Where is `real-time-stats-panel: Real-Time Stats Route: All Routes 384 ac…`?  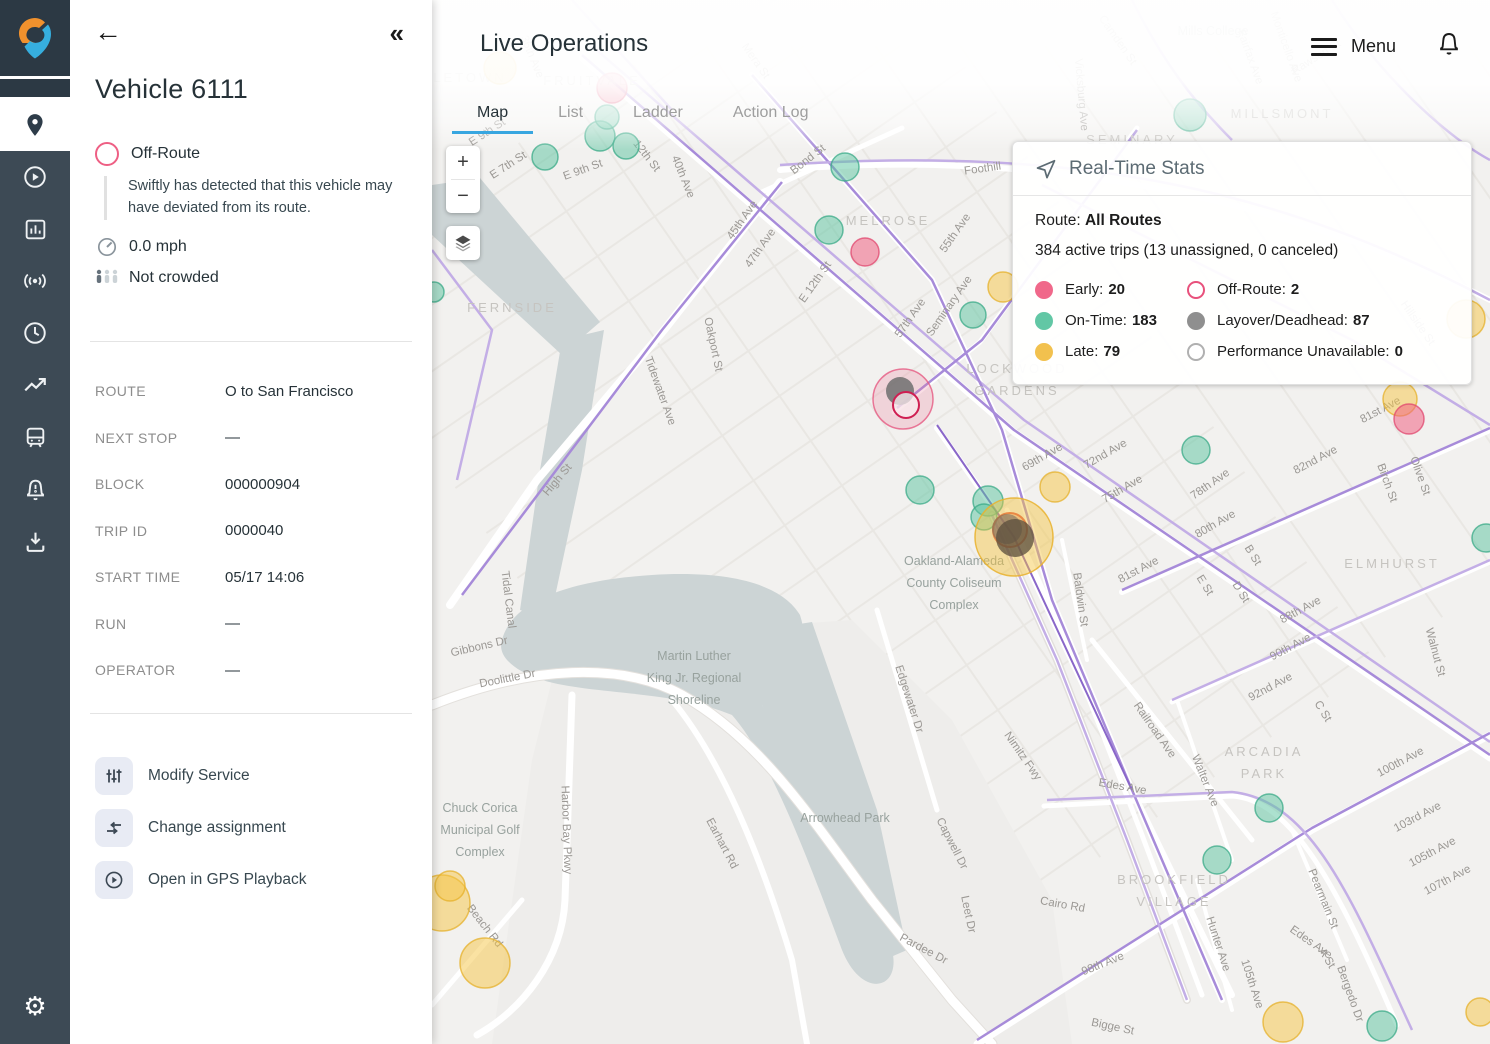
real-time-stats-panel: Real-Time Stats Route: All Routes 384 ac… is located at coordinates (1242, 263).